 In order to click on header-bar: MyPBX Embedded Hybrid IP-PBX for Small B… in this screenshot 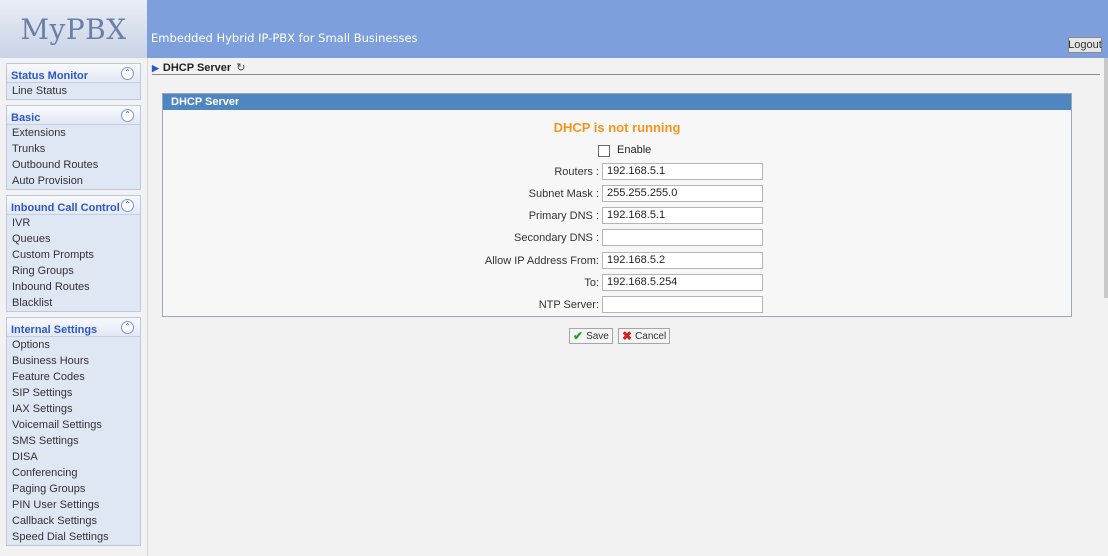, I will do `click(554, 29)`.